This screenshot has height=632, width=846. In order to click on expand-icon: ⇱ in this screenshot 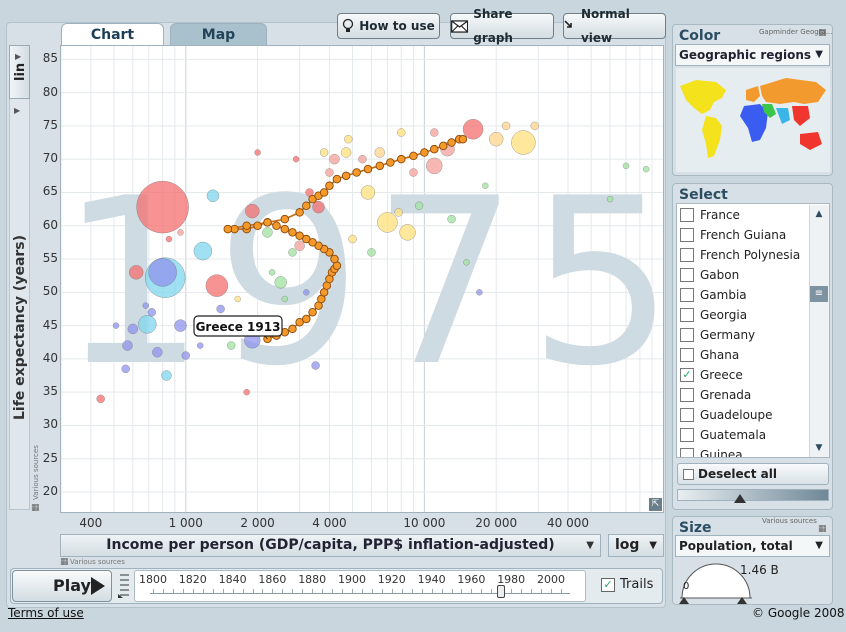, I will do `click(655, 504)`.